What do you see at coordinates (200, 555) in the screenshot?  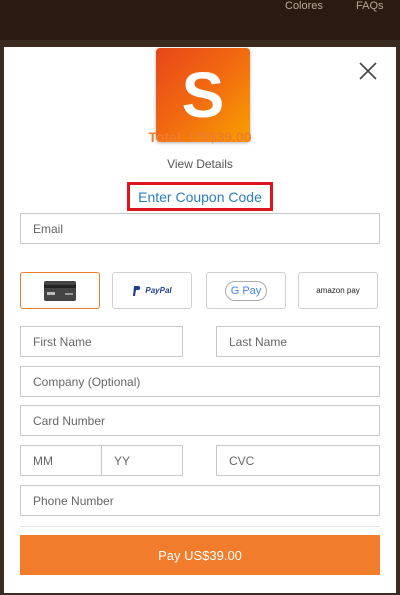 I see `pay-button: Pay US$39.00` at bounding box center [200, 555].